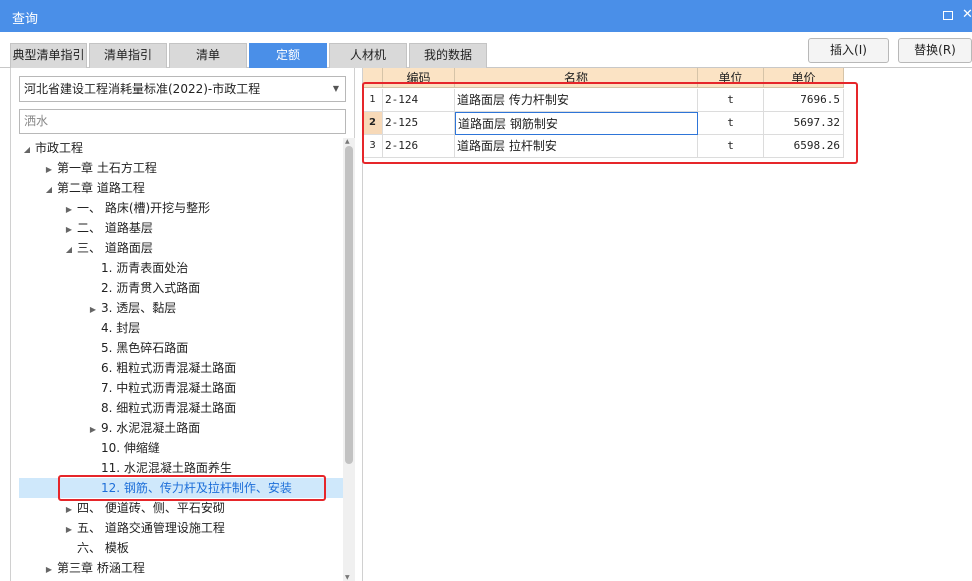  I want to click on scroll-up-icon: ▲, so click(347, 141).